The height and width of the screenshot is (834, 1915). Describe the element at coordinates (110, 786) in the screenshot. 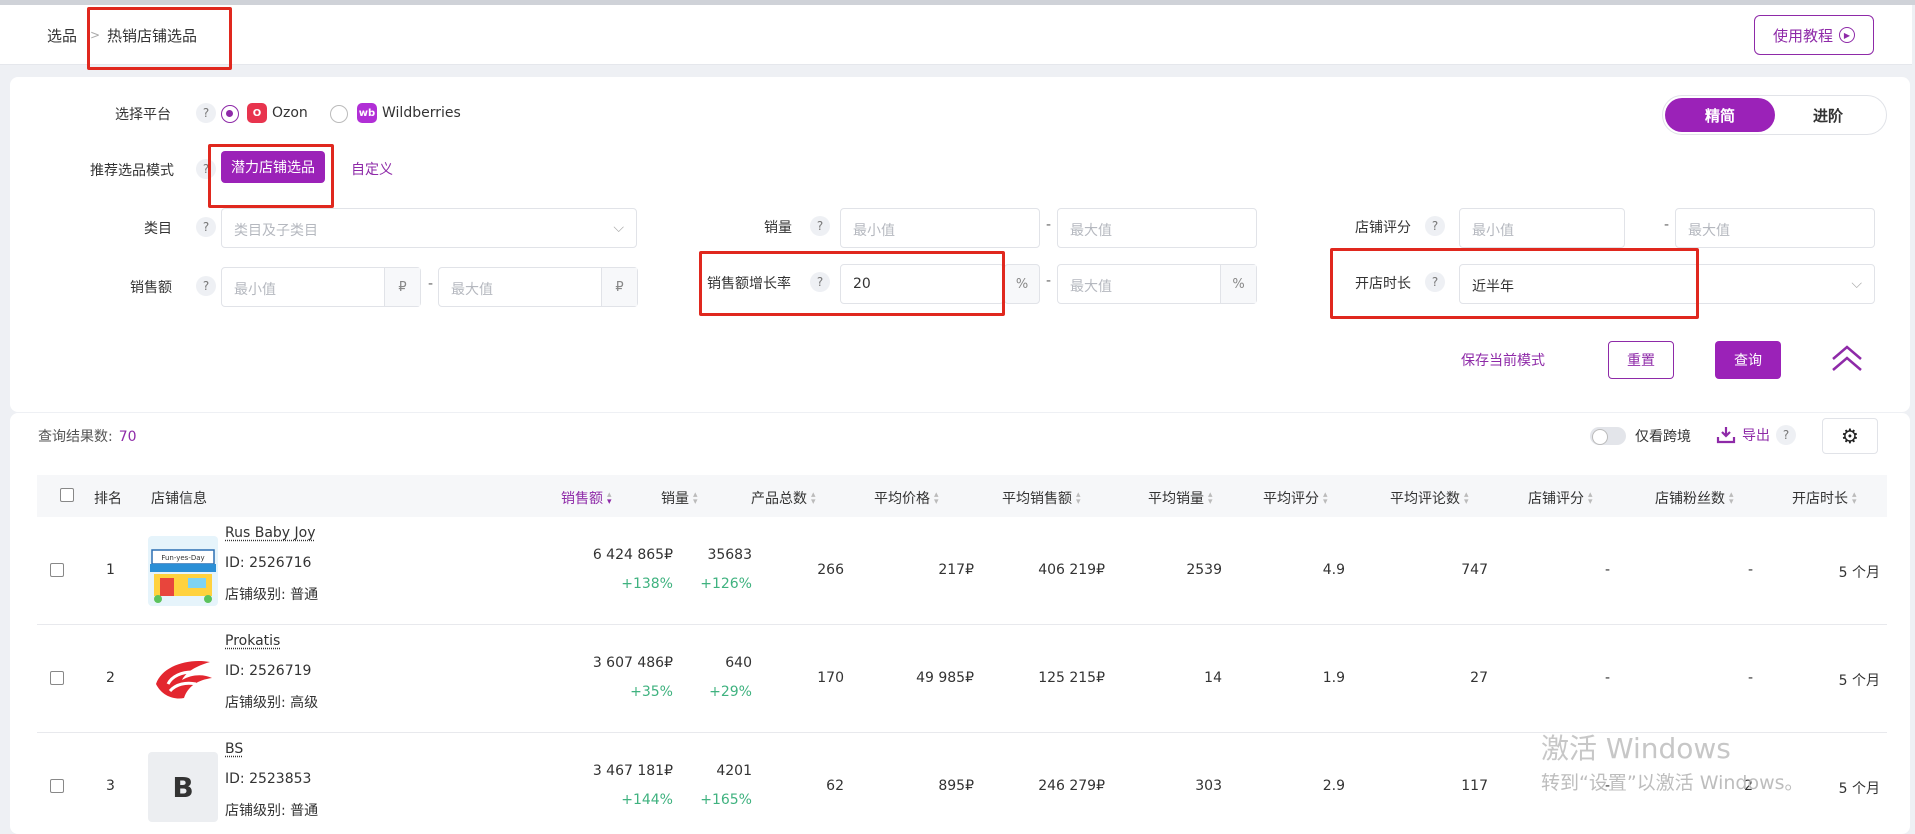

I see `rank: 3` at that location.